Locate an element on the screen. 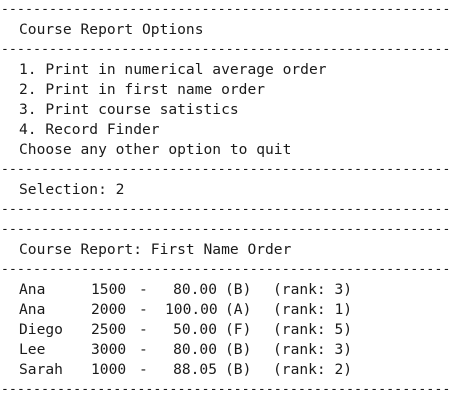  student-id: 2500 is located at coordinates (109, 329).